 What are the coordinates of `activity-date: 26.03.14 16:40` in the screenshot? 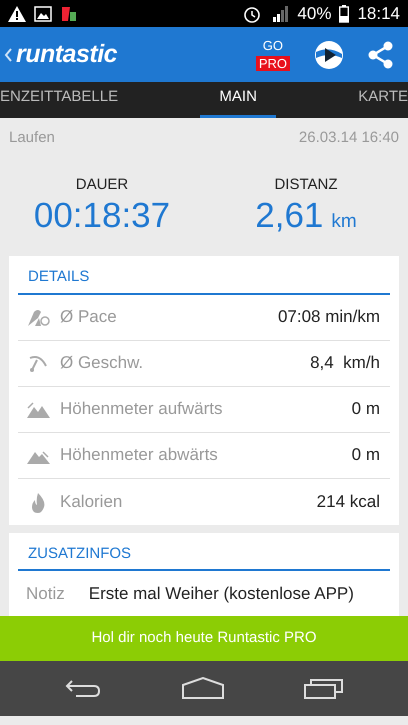 It's located at (348, 138).